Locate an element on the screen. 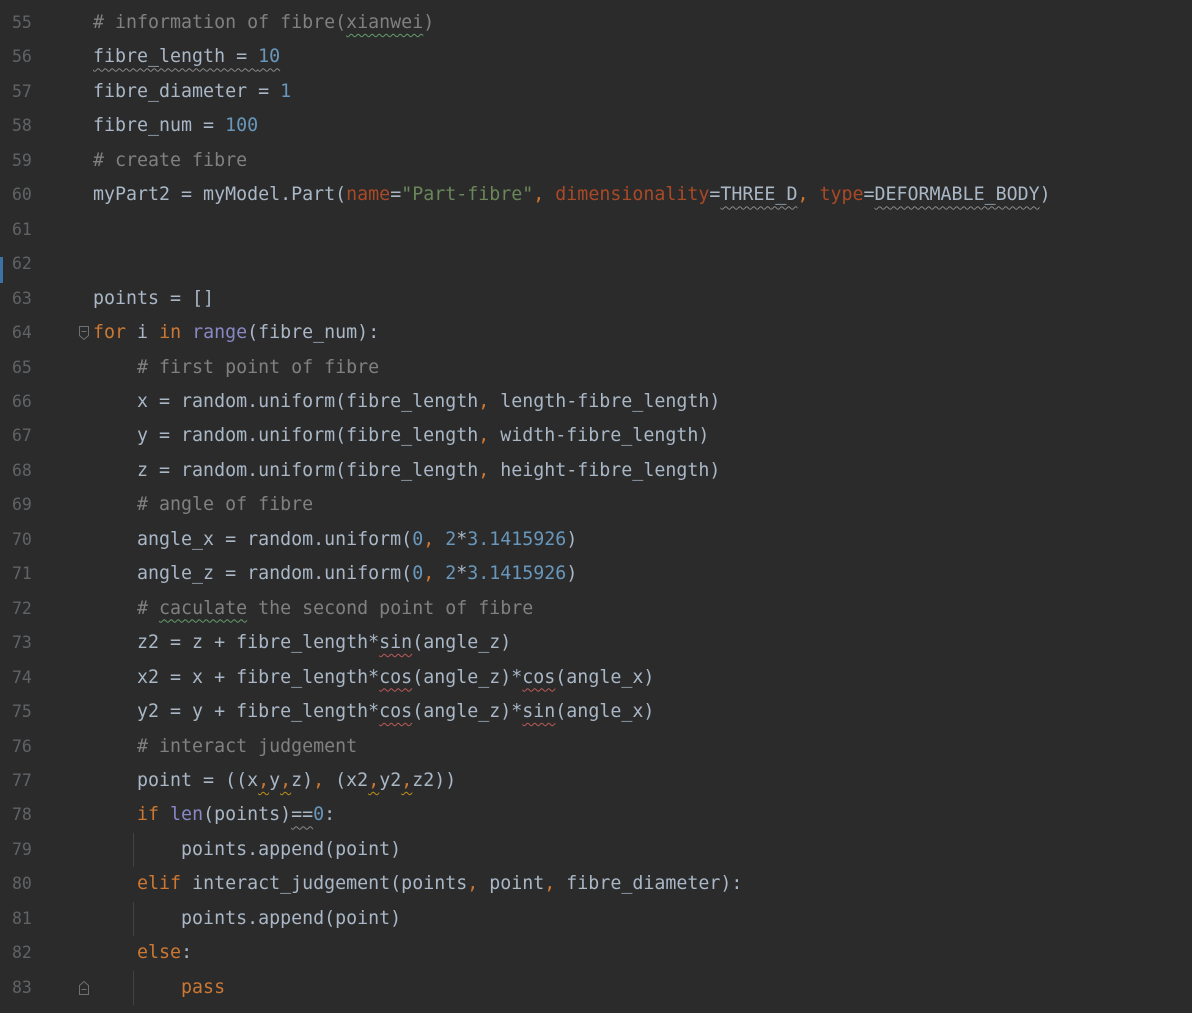 The image size is (1192, 1013). line-number: 73 is located at coordinates (22, 643).